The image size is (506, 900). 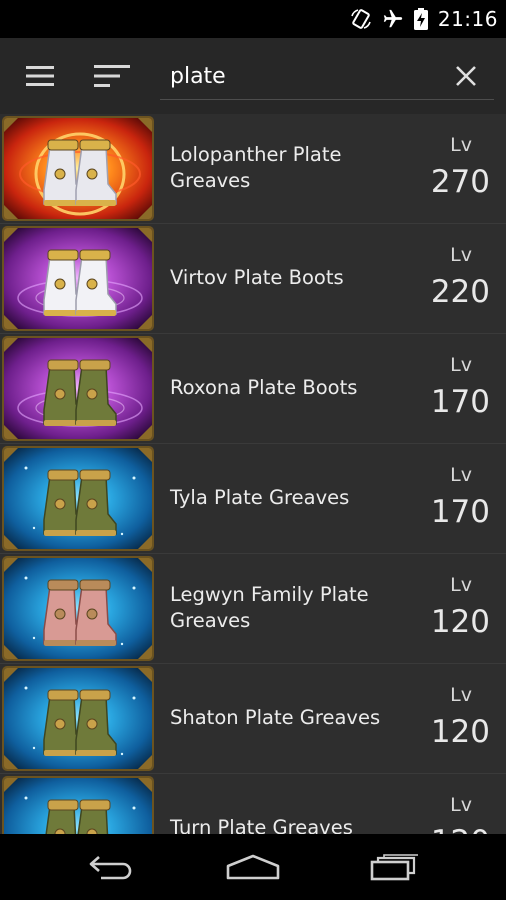 What do you see at coordinates (305, 76) in the screenshot?
I see `search-input` at bounding box center [305, 76].